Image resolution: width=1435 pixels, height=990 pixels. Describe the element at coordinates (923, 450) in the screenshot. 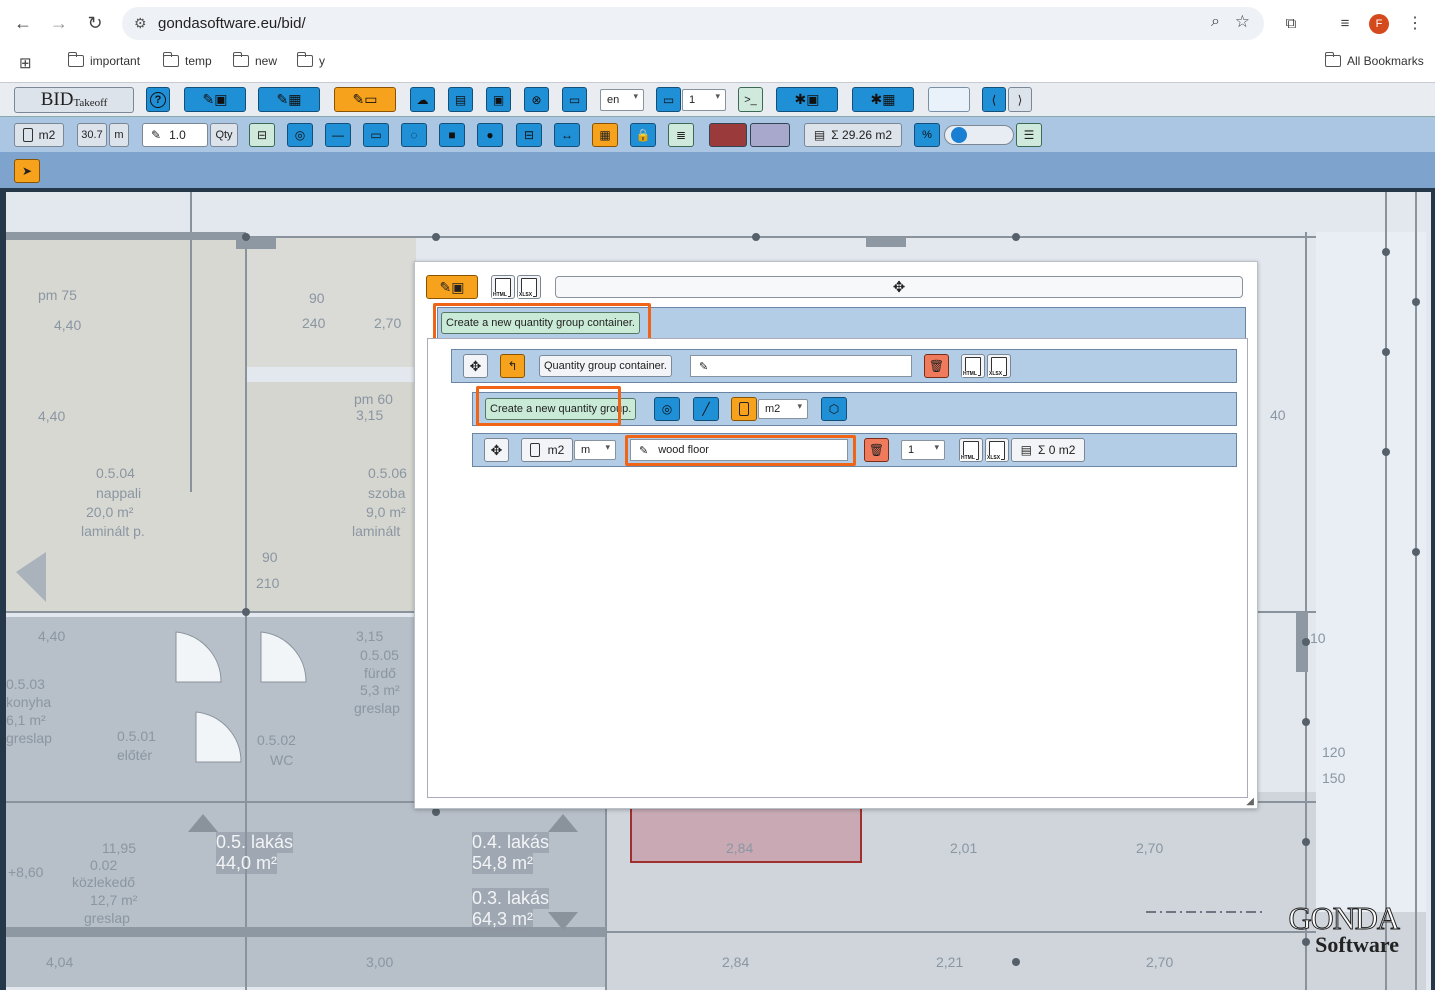

I see `item-qty-select: 1 ▾` at that location.